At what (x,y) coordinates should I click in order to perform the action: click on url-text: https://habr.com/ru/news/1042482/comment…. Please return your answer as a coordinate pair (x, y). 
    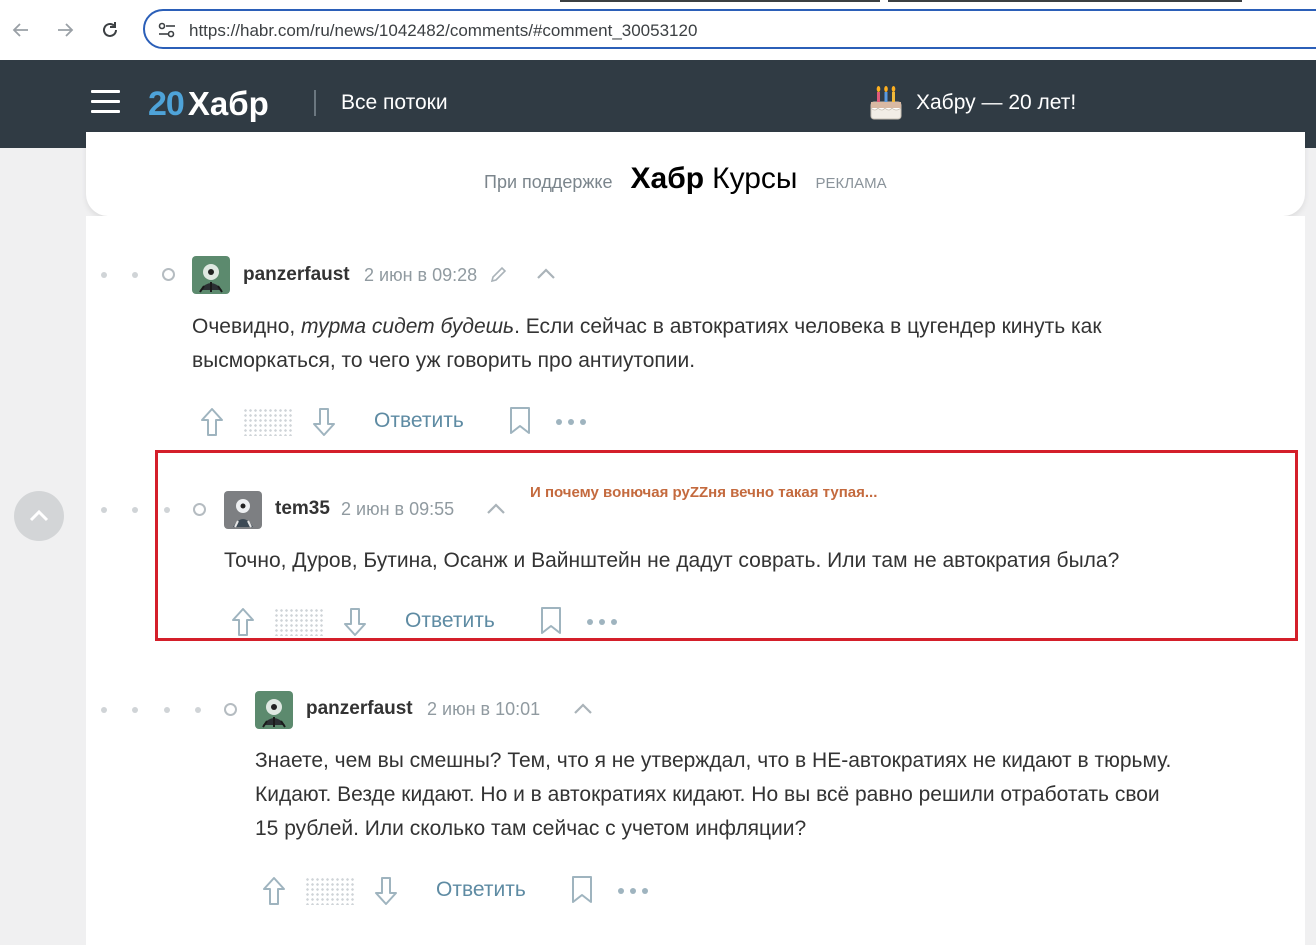
    Looking at the image, I should click on (443, 31).